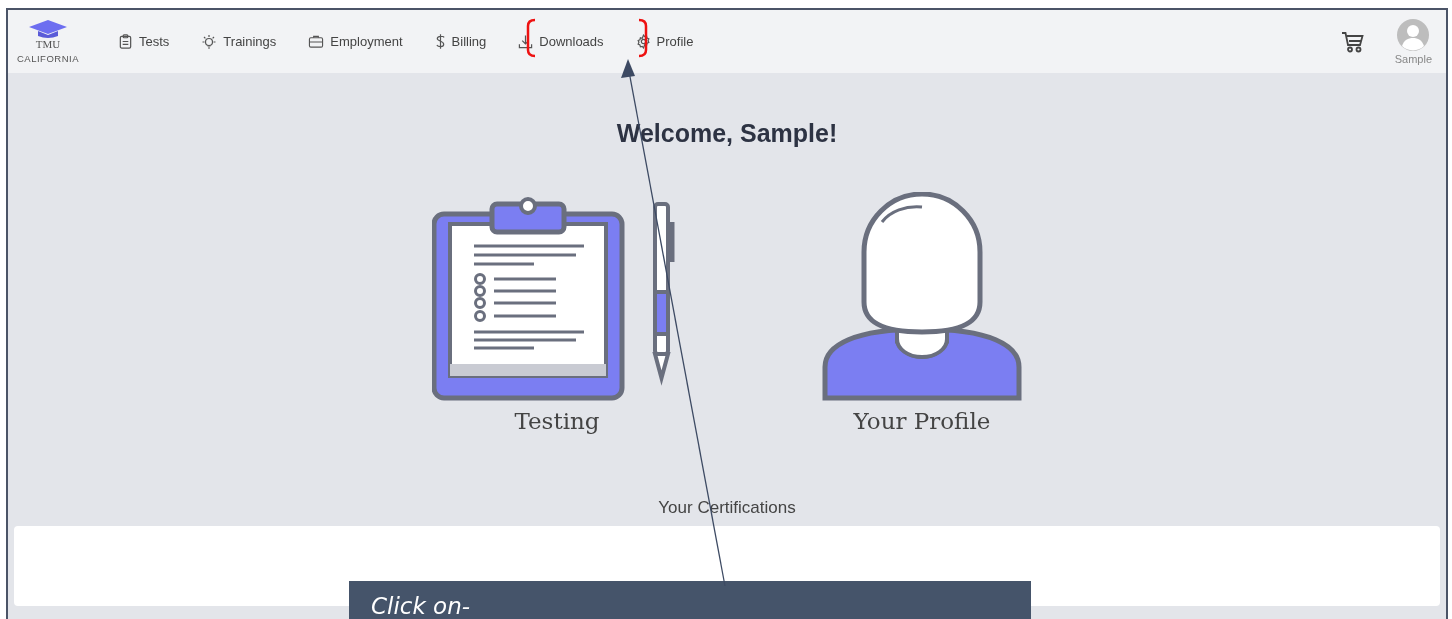 The width and height of the screenshot is (1452, 619). Describe the element at coordinates (643, 41) in the screenshot. I see `settings-icon` at that location.